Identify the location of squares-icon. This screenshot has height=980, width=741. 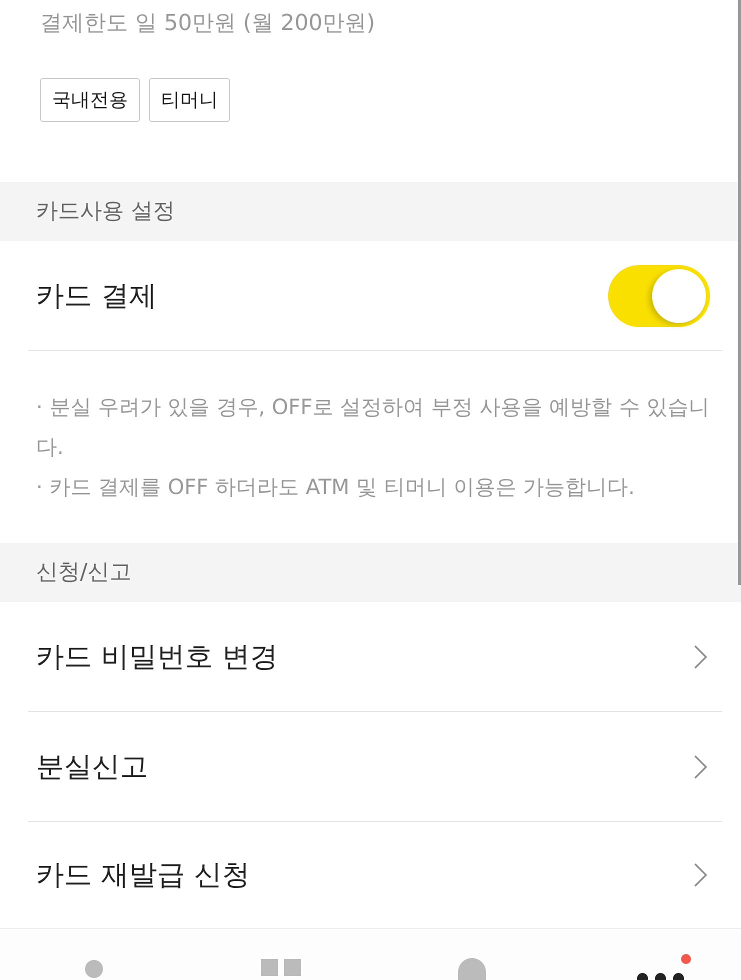
(280, 967).